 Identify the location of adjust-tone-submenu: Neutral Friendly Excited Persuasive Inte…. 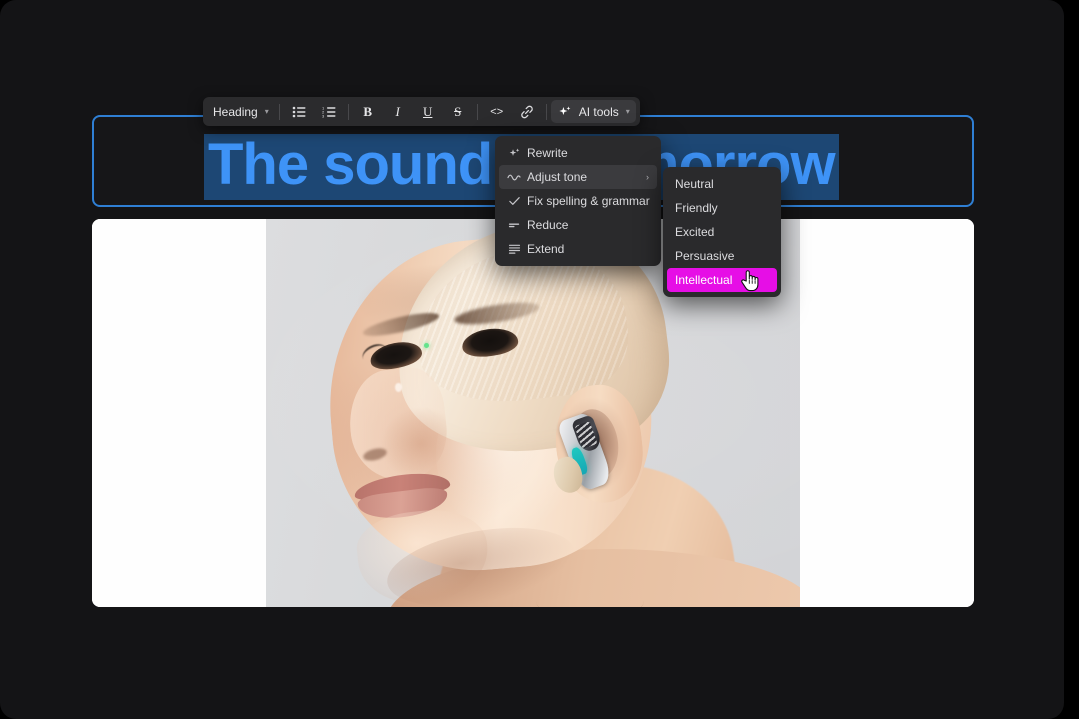
(722, 232).